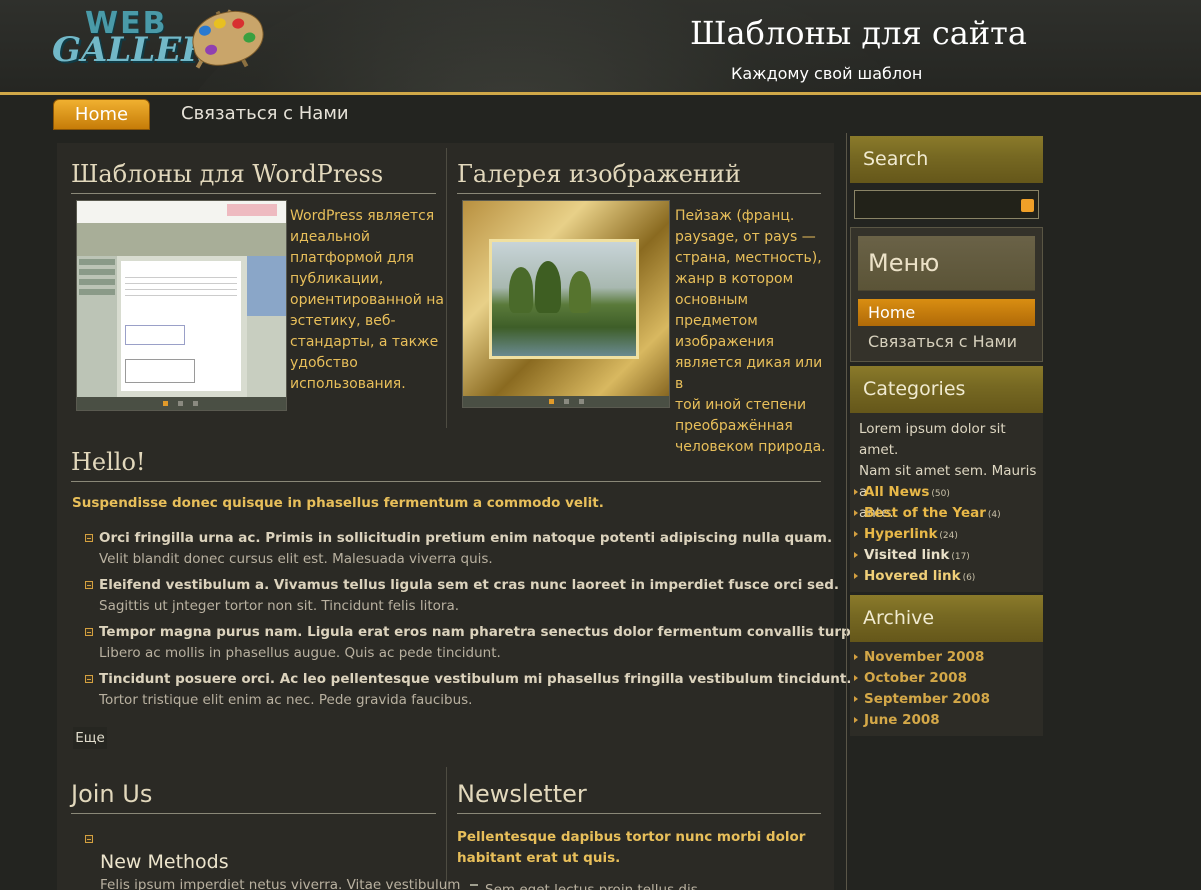 This screenshot has height=890, width=1201. What do you see at coordinates (1027, 205) in the screenshot?
I see `search-icon` at bounding box center [1027, 205].